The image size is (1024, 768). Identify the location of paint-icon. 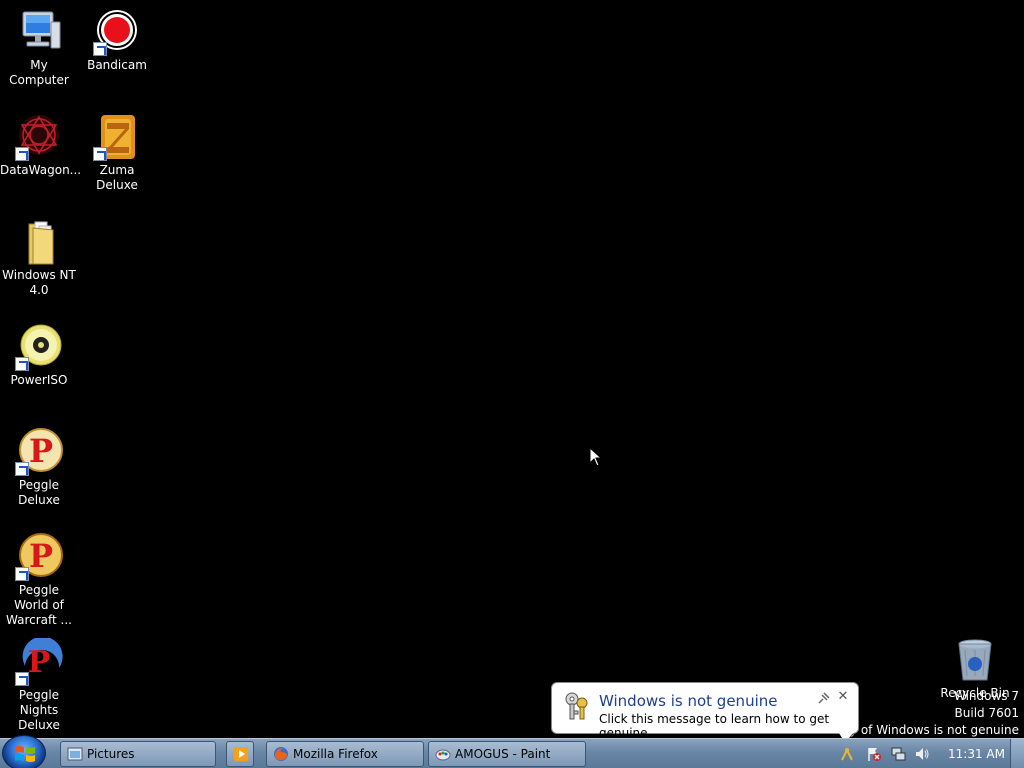
(443, 754).